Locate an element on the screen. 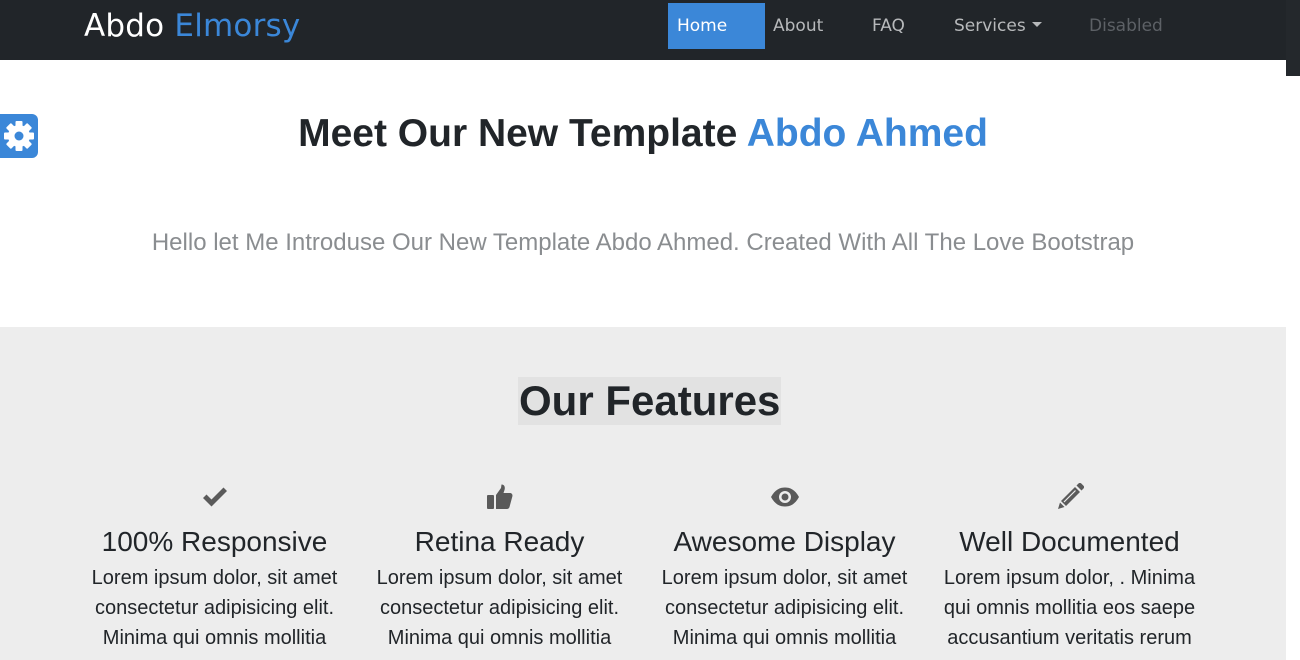  nav-about: About is located at coordinates (798, 26).